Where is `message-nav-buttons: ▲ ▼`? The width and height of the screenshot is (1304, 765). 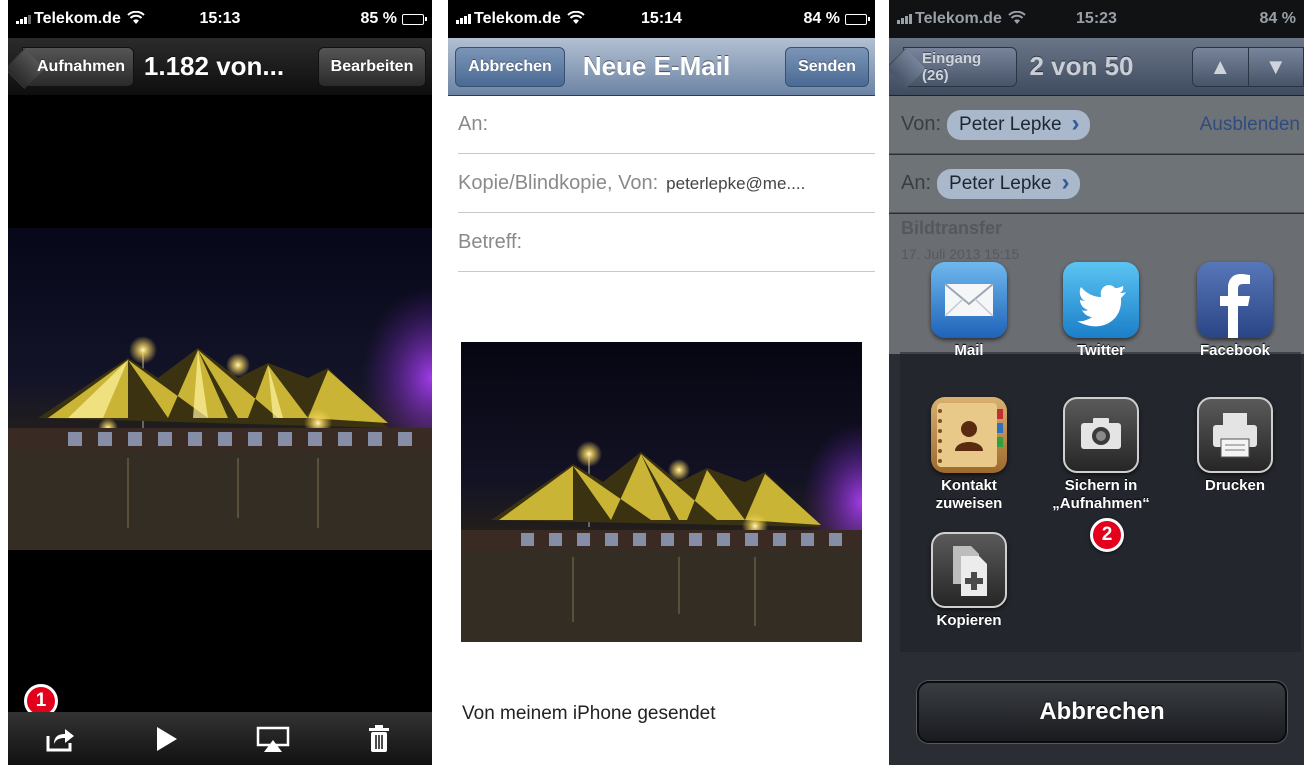
message-nav-buttons: ▲ ▼ is located at coordinates (1248, 67).